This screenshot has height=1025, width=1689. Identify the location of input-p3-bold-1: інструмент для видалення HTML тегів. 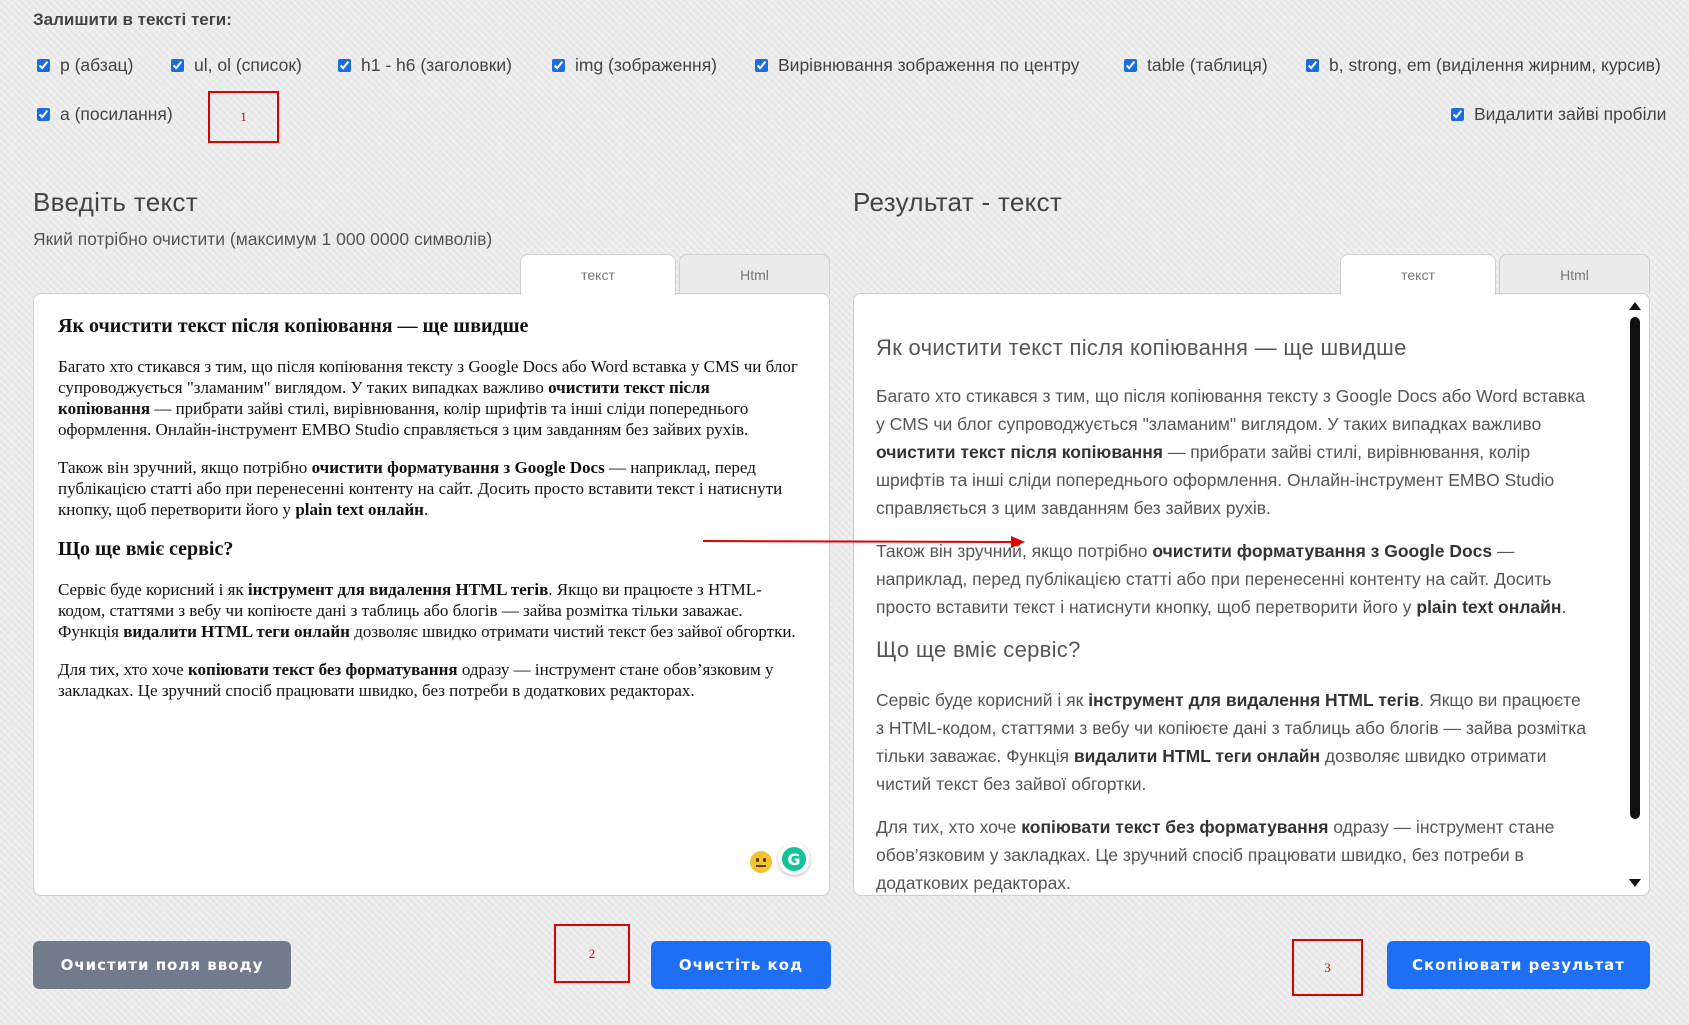
(398, 589).